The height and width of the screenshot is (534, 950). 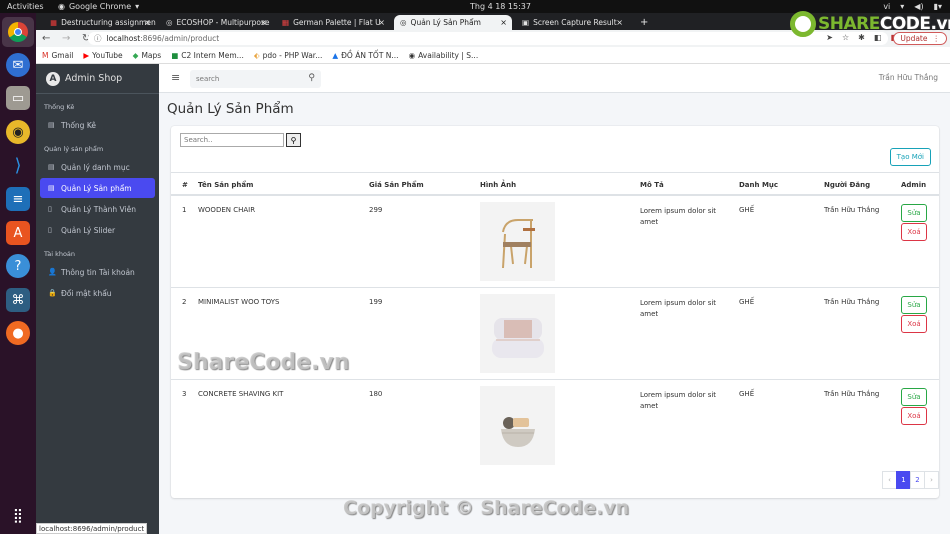 What do you see at coordinates (98, 6) in the screenshot?
I see `app-menu: ◉ Google Chrome ▾` at bounding box center [98, 6].